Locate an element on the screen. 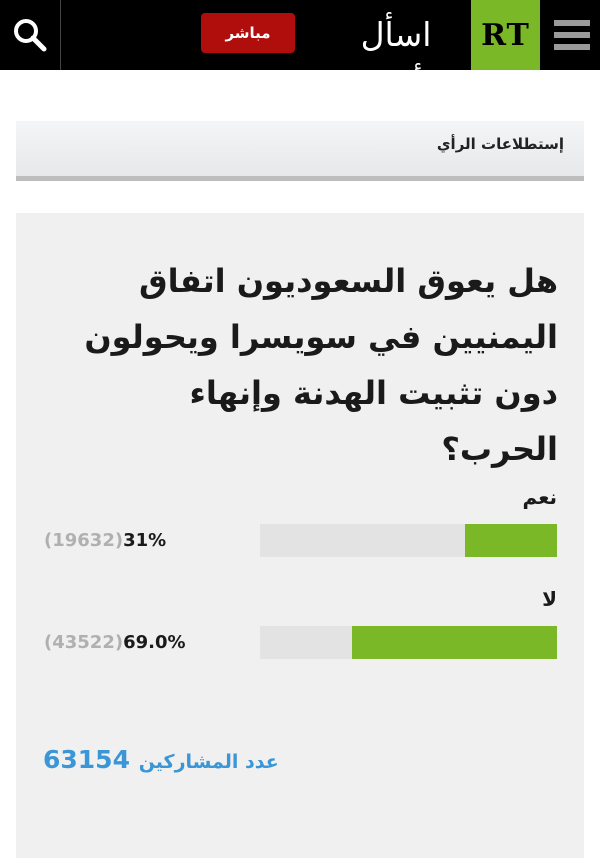  poll-option-stat: (43522)69.0% is located at coordinates (115, 642).